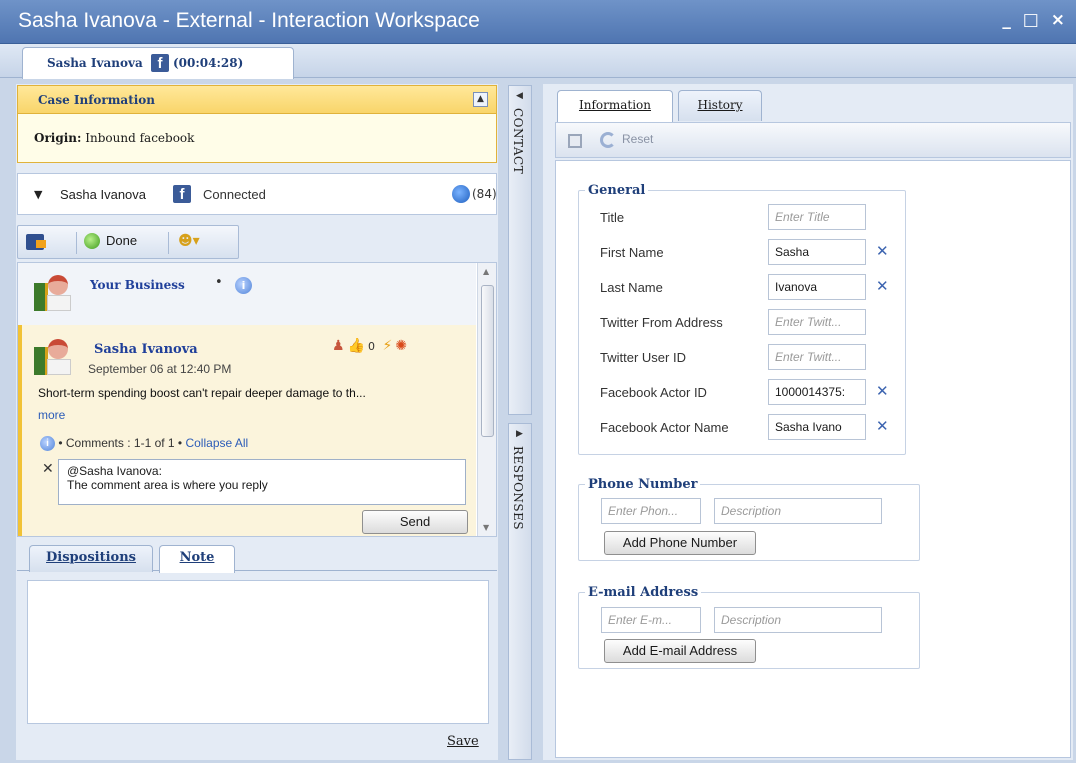  I want to click on phone-description-input: Description, so click(798, 511).